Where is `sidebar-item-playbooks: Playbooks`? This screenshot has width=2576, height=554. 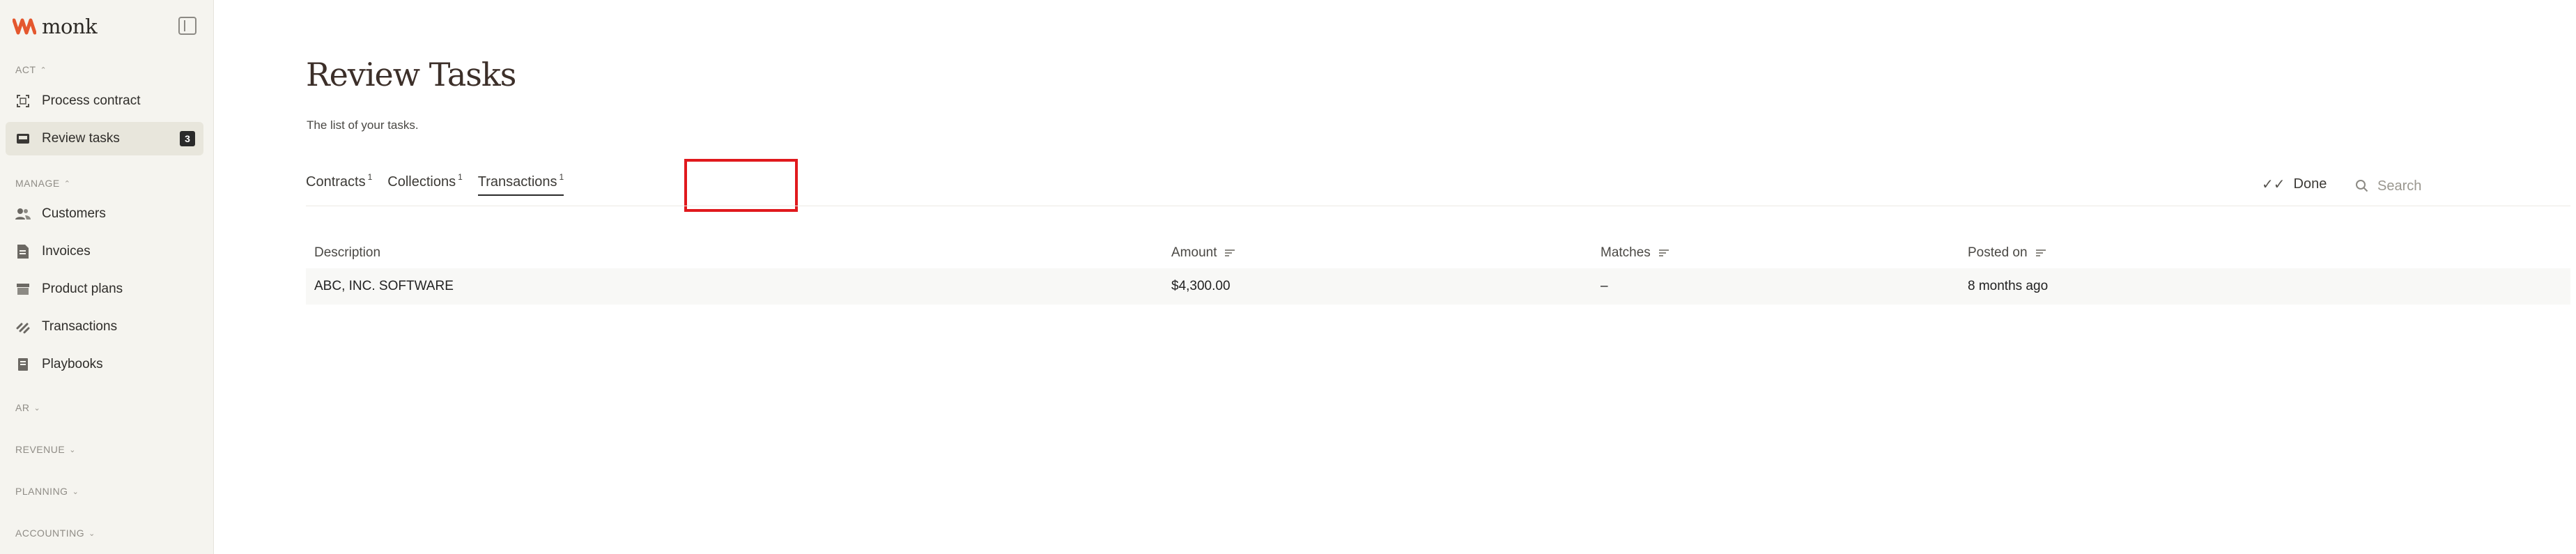 sidebar-item-playbooks: Playbooks is located at coordinates (104, 364).